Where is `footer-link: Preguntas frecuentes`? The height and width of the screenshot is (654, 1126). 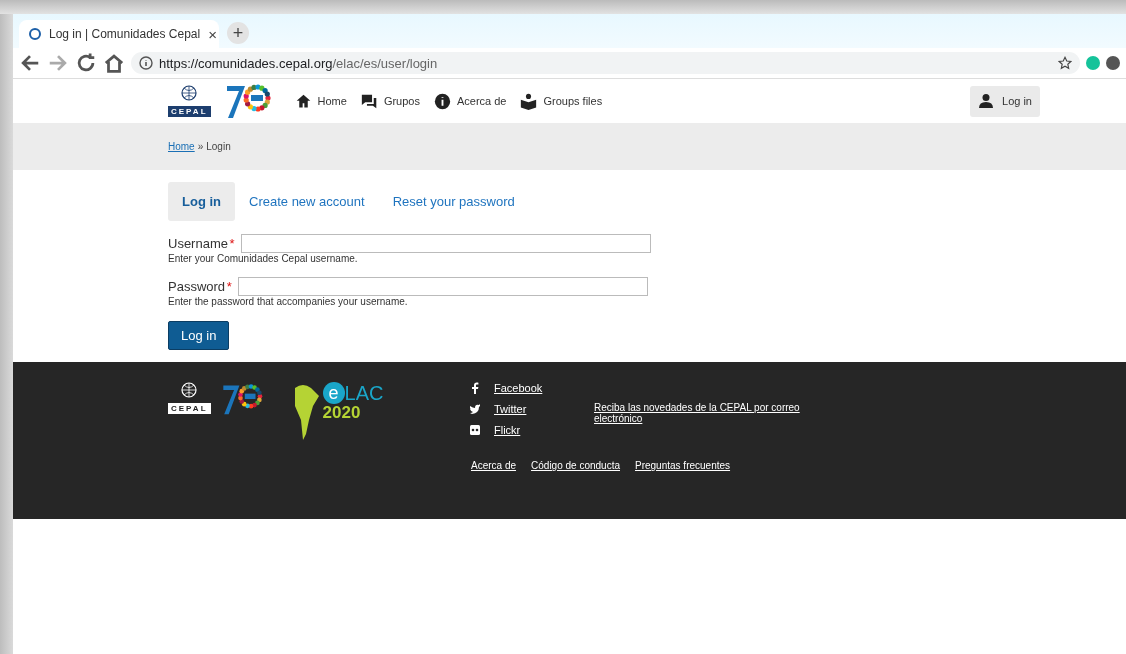
footer-link: Preguntas frecuentes is located at coordinates (683, 465).